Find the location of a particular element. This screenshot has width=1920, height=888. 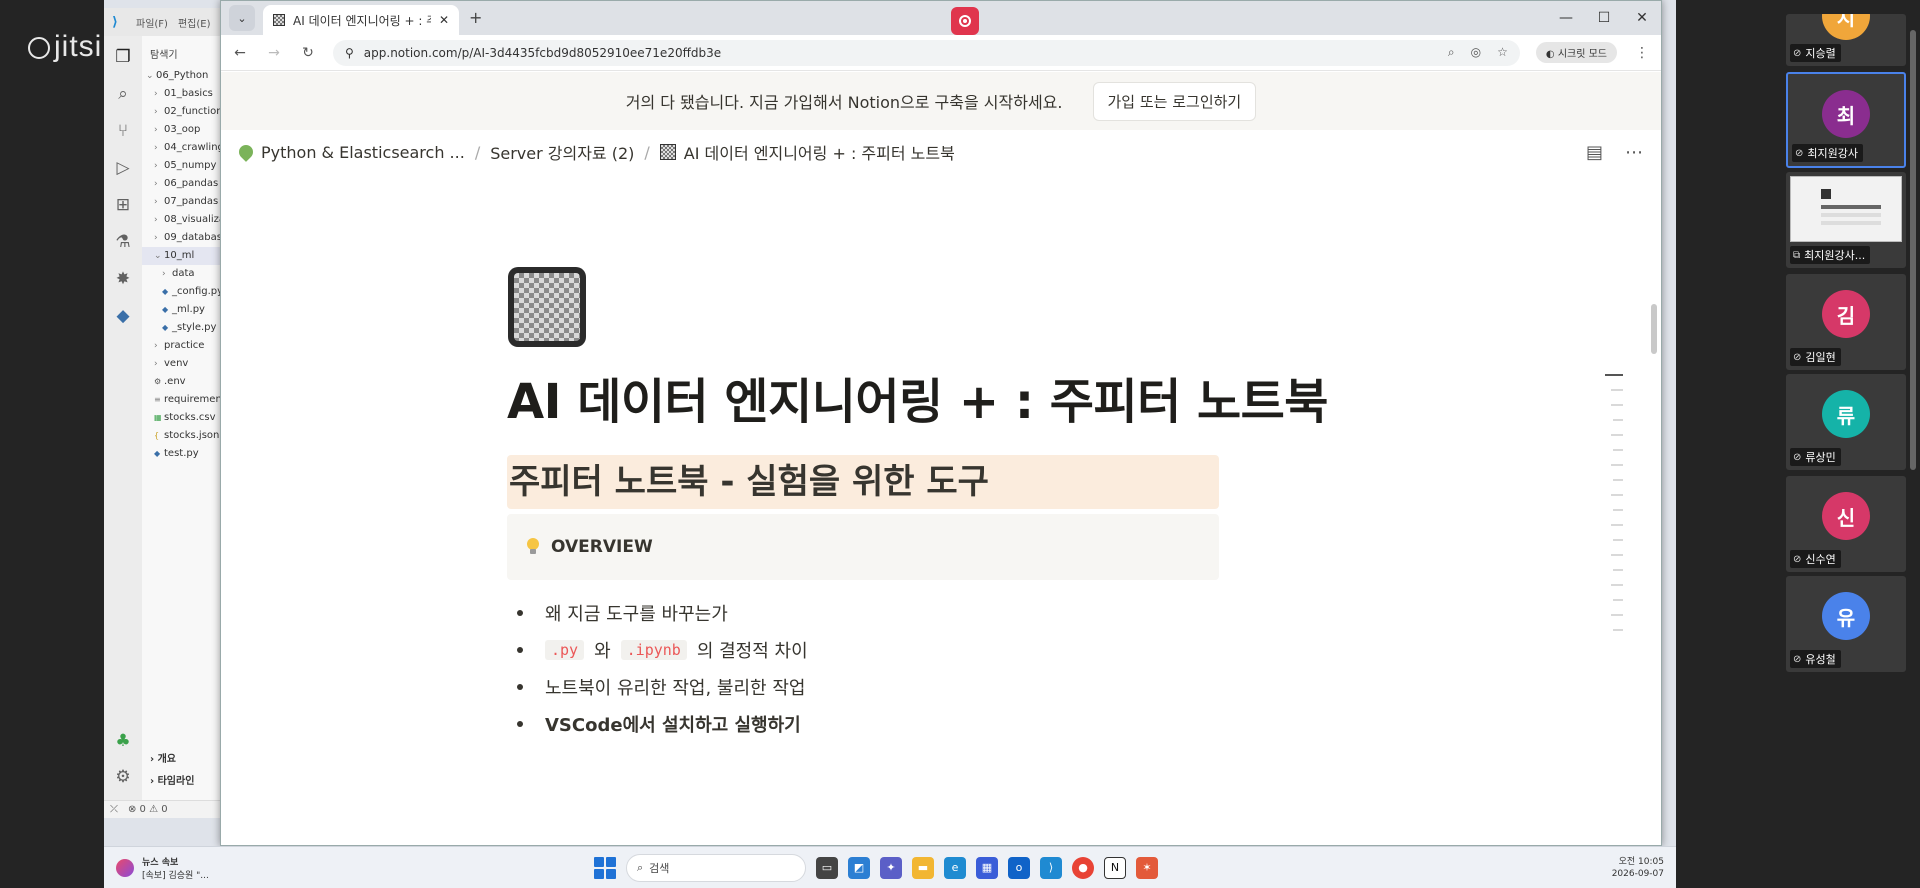

tree-item: ≡requirements.txt is located at coordinates (182, 400).